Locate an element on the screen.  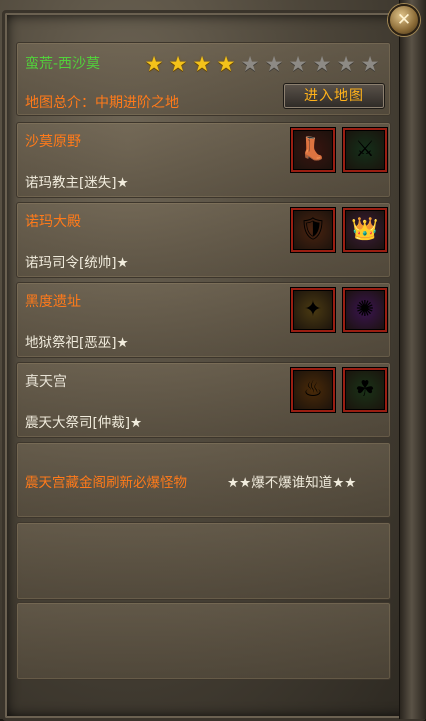
drop-item-slot: 👢 is located at coordinates (313, 150).